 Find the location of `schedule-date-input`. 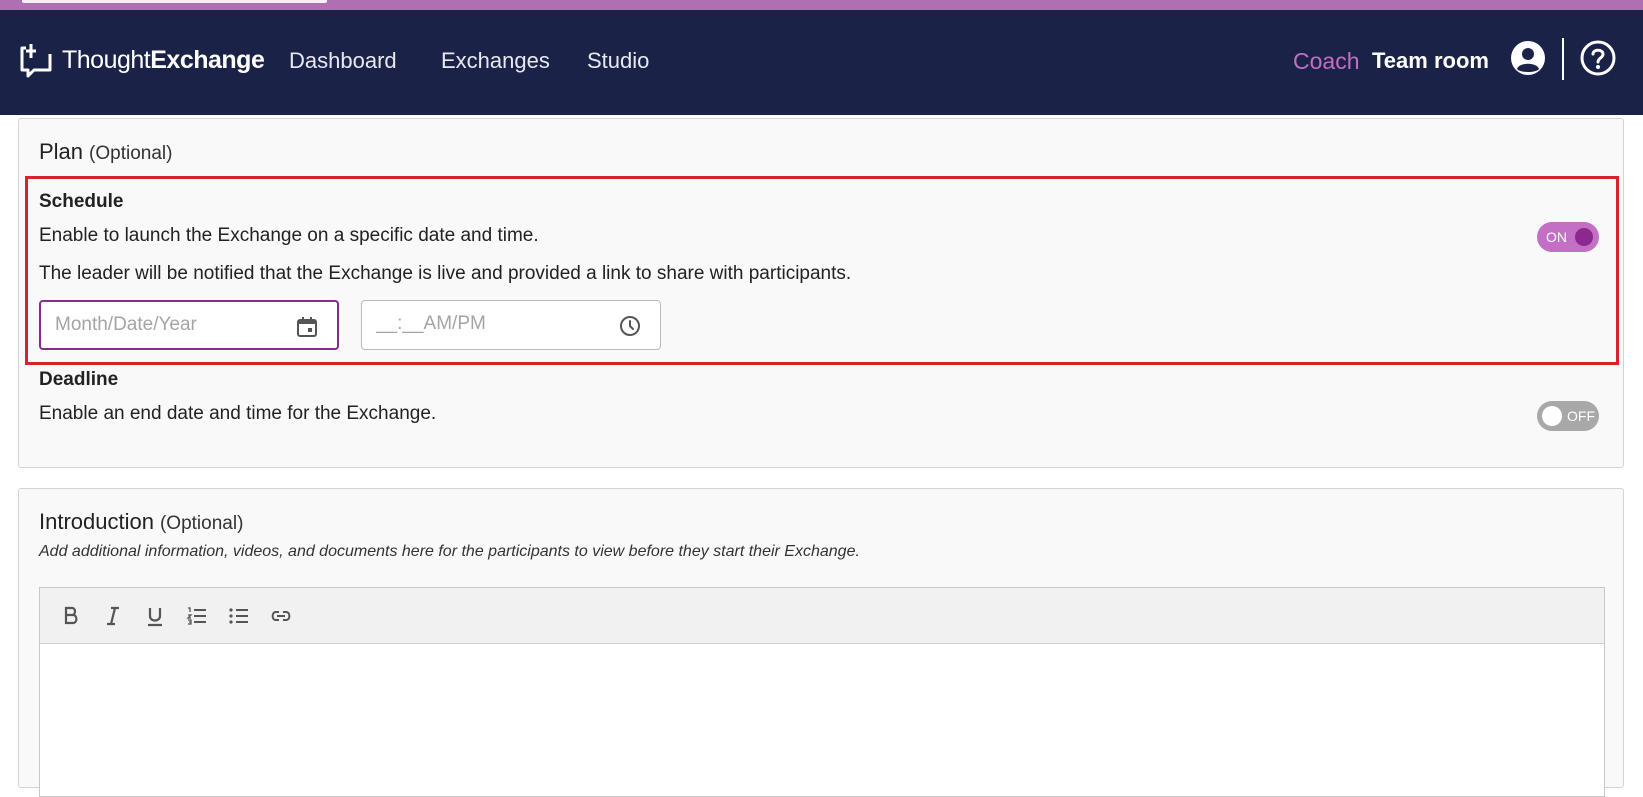

schedule-date-input is located at coordinates (165, 325).